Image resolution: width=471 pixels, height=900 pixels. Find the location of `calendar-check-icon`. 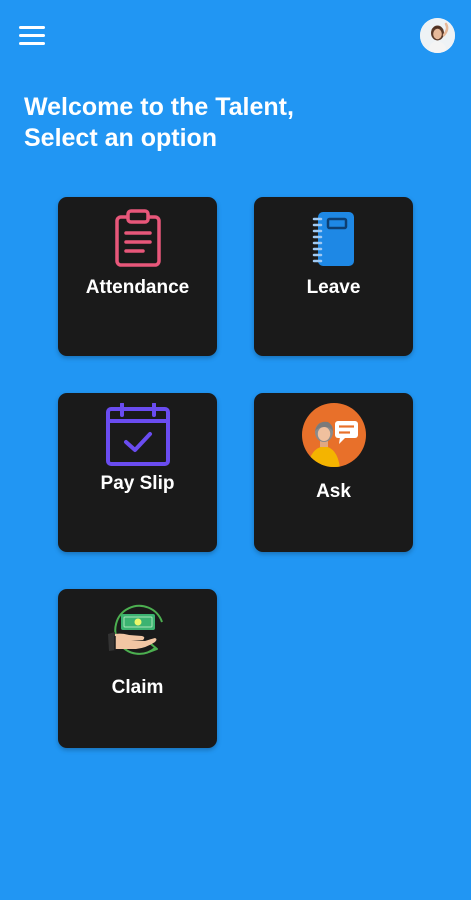

calendar-check-icon is located at coordinates (137, 434).